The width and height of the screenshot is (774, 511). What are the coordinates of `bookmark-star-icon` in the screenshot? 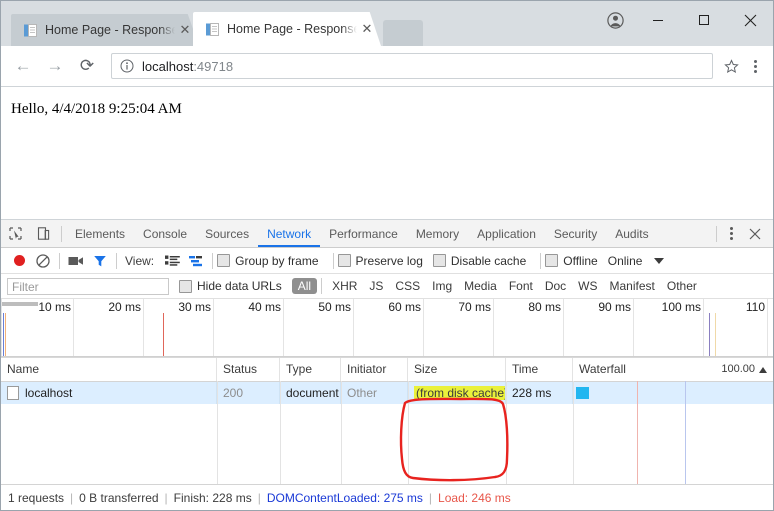 It's located at (731, 66).